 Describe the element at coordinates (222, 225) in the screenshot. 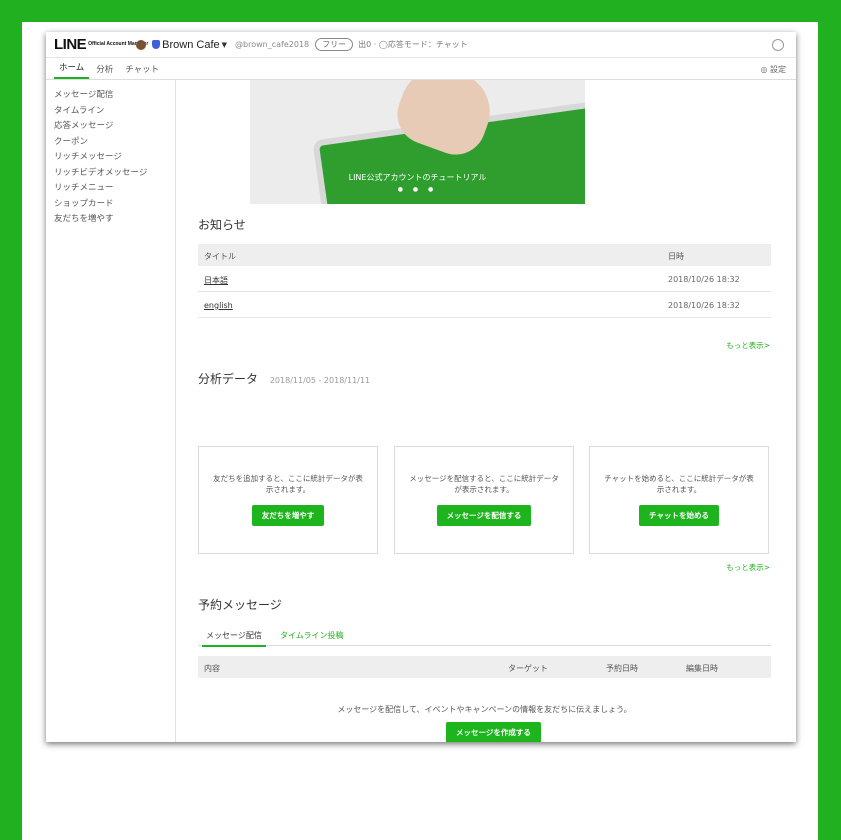

I see `news-title: お知らせ` at that location.